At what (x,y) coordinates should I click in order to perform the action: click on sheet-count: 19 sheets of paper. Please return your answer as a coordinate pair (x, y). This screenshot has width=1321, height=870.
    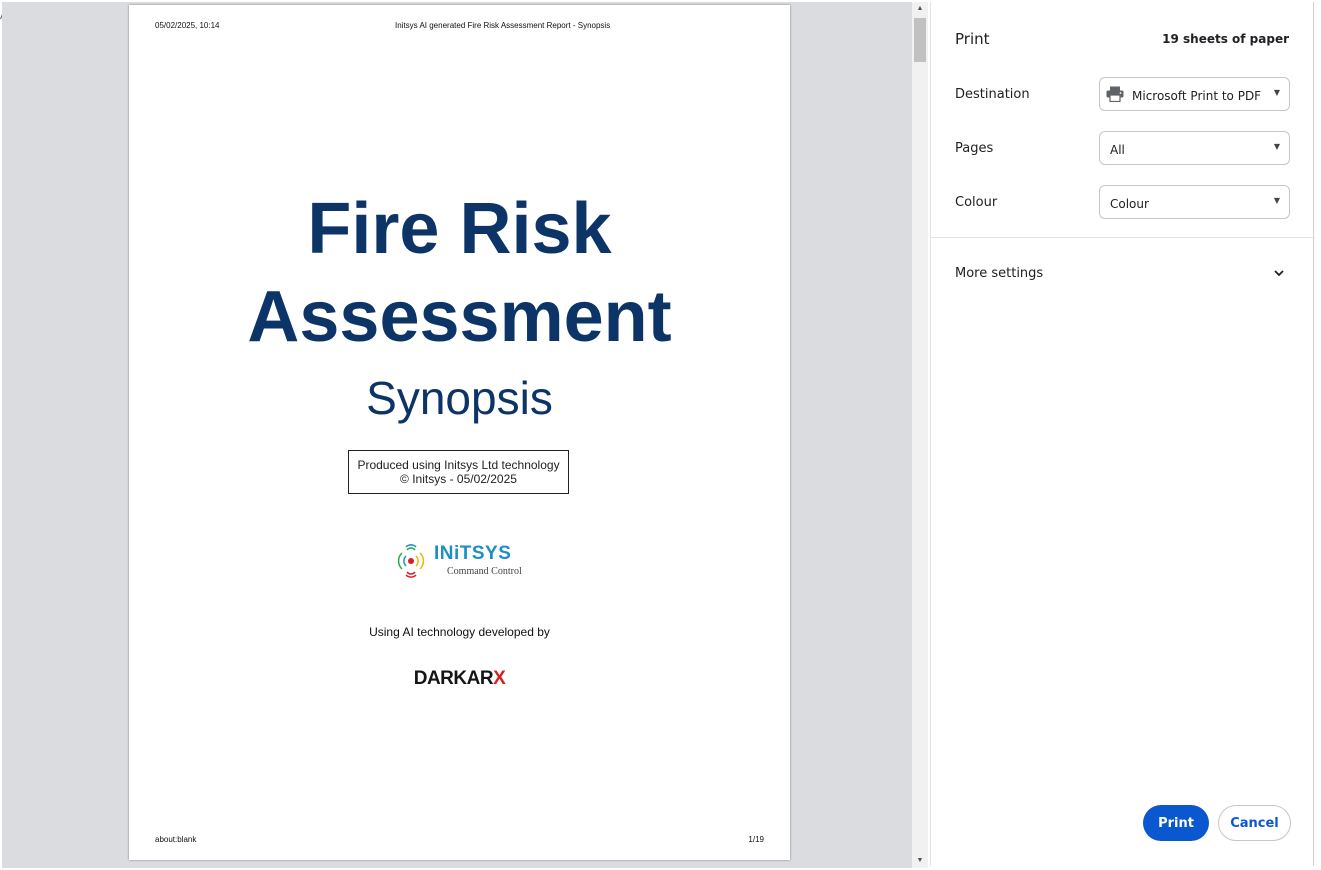
    Looking at the image, I should click on (1225, 39).